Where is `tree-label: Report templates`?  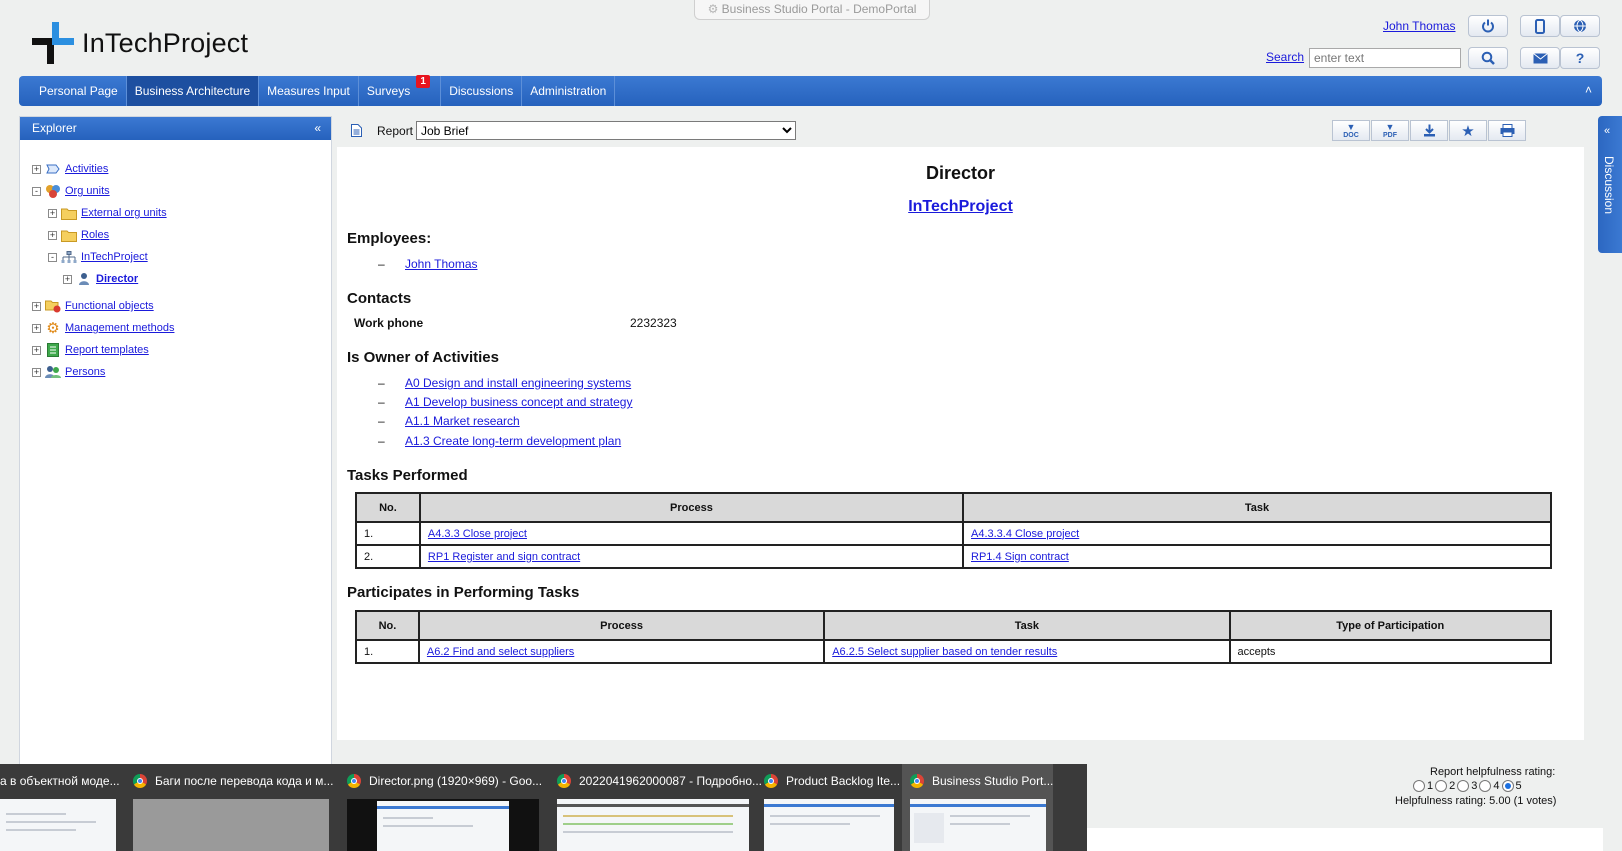 tree-label: Report templates is located at coordinates (107, 350).